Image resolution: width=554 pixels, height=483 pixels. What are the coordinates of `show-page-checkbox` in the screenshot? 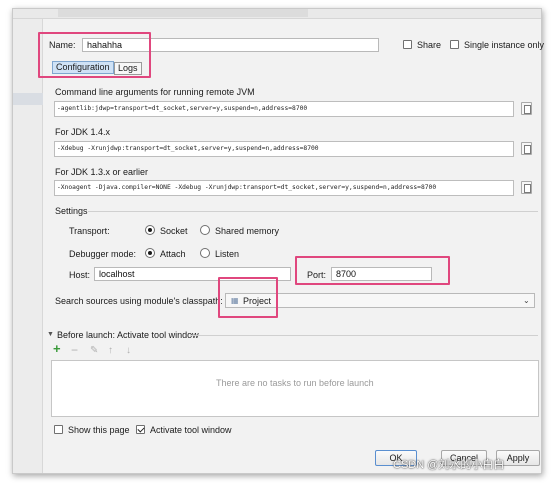 It's located at (58, 429).